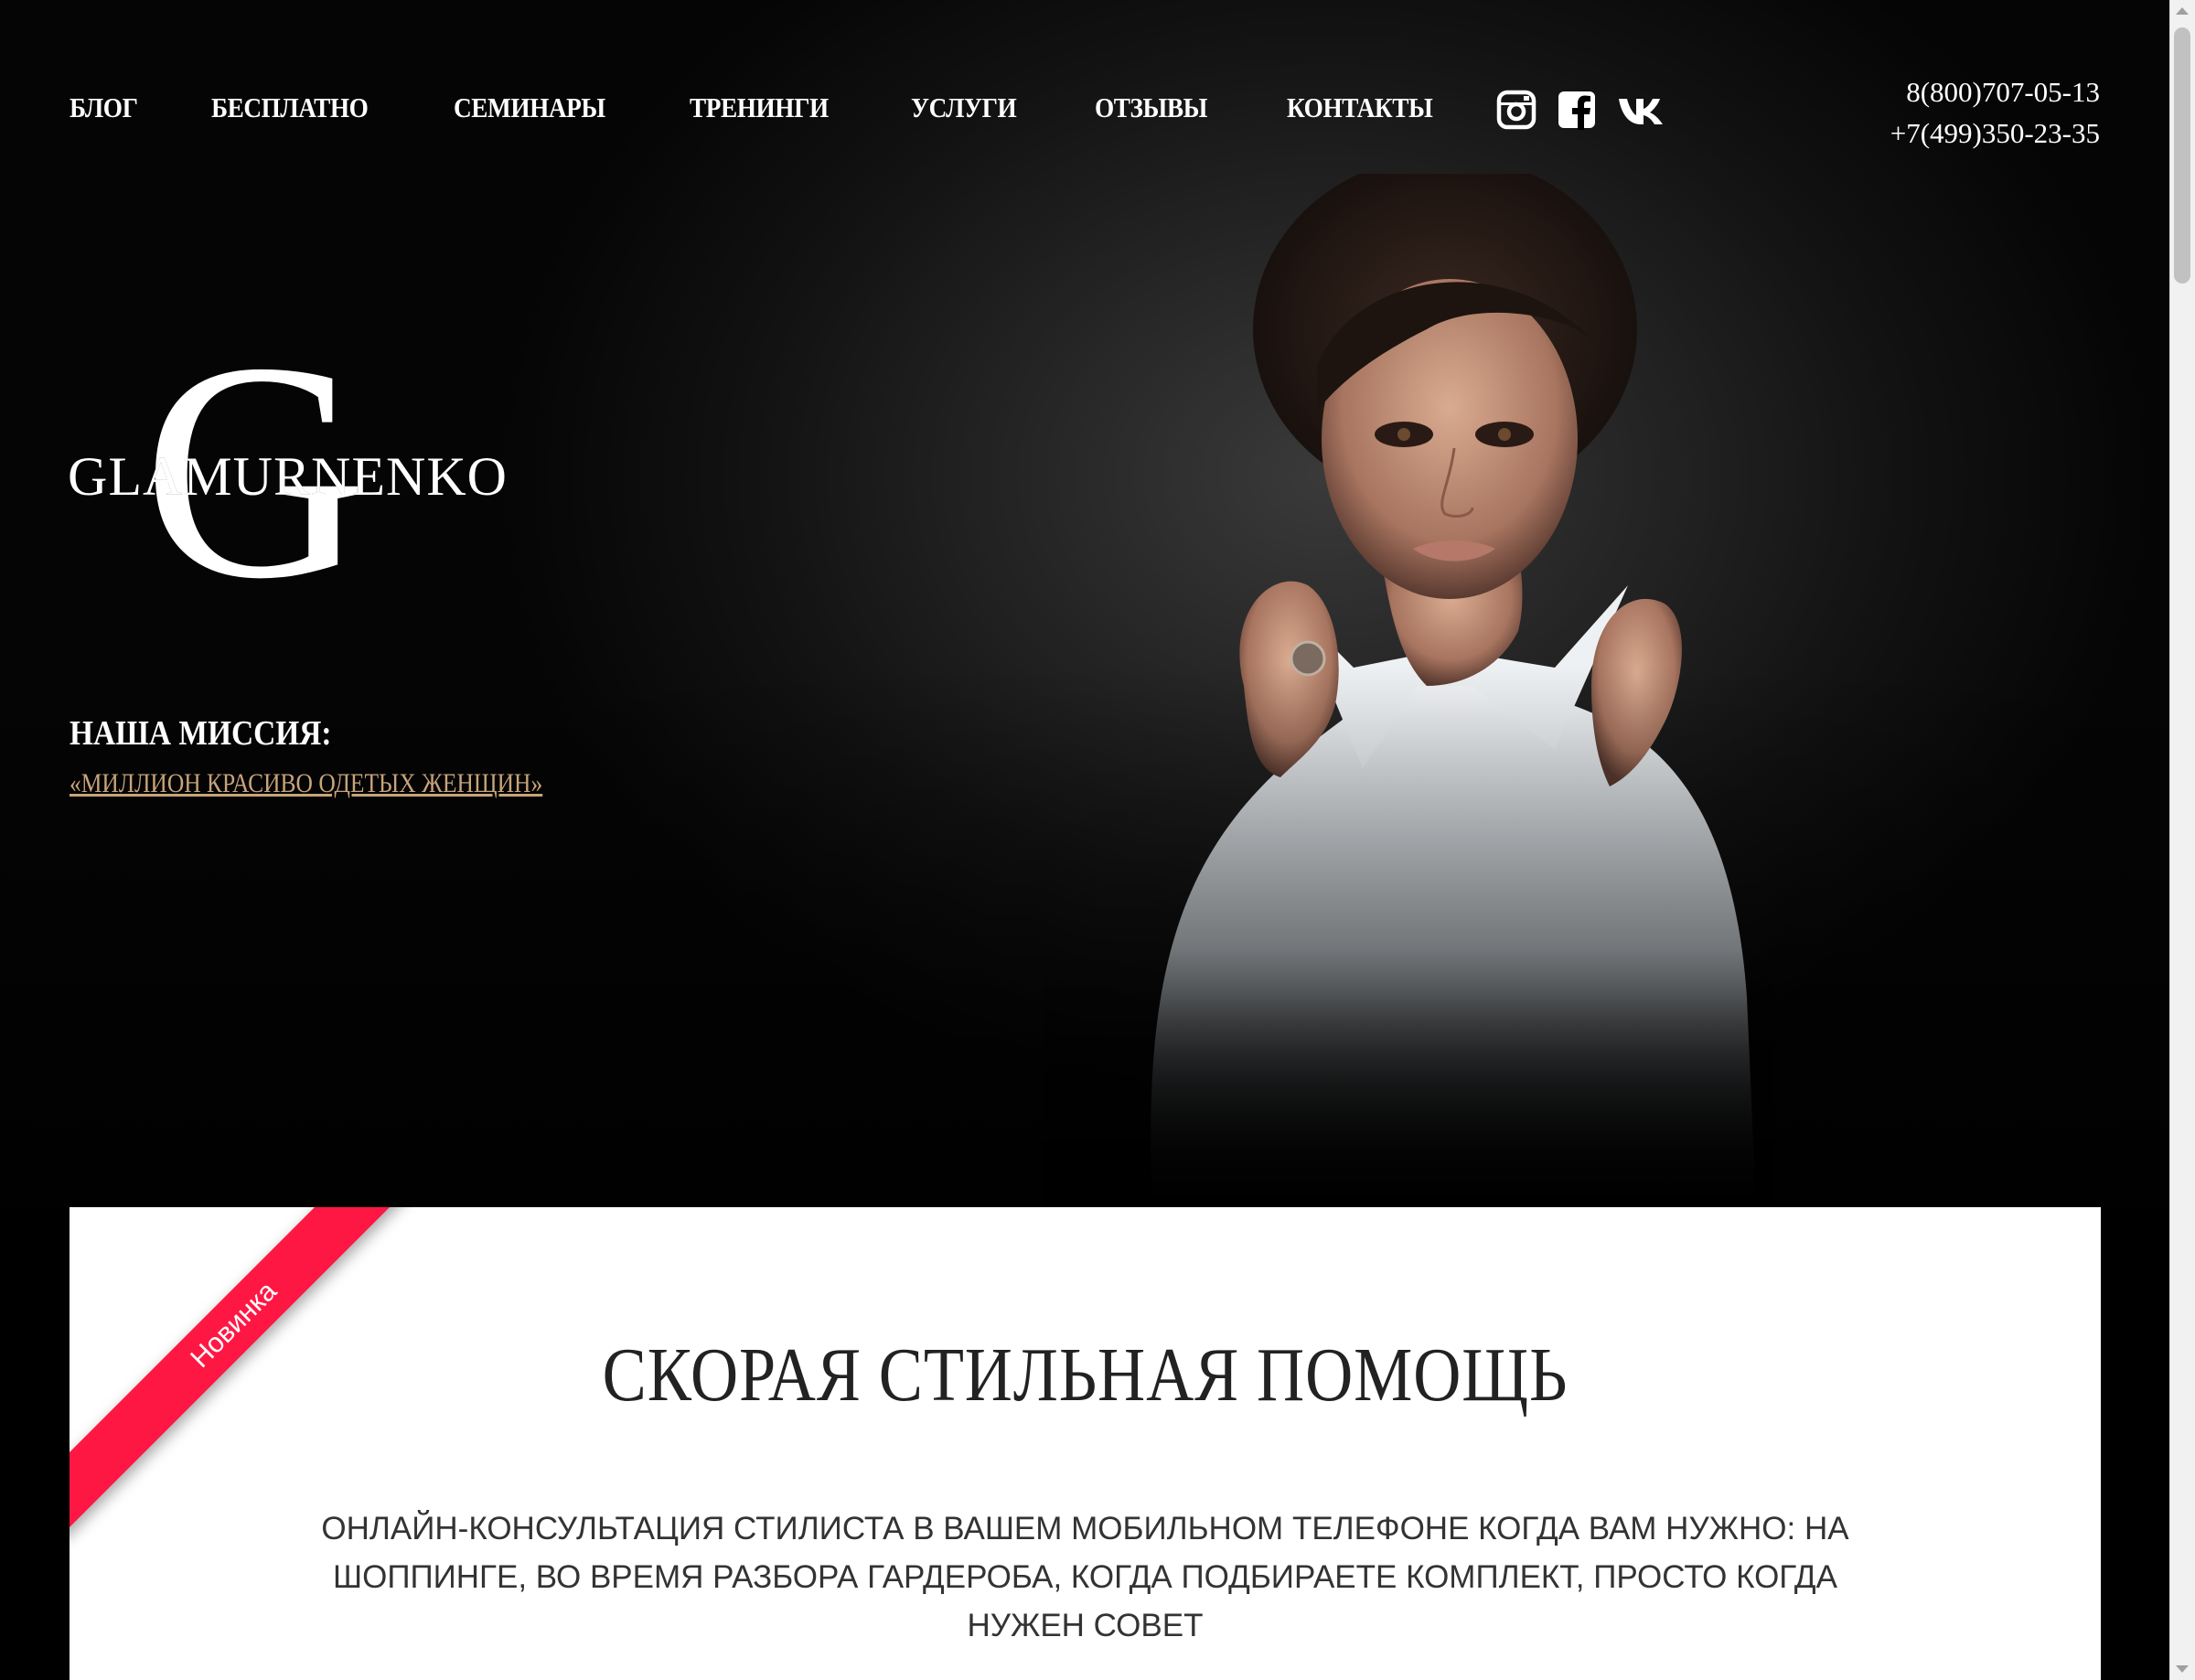 The image size is (2195, 1680). I want to click on nav-item-services: УСЛУГИ, so click(964, 107).